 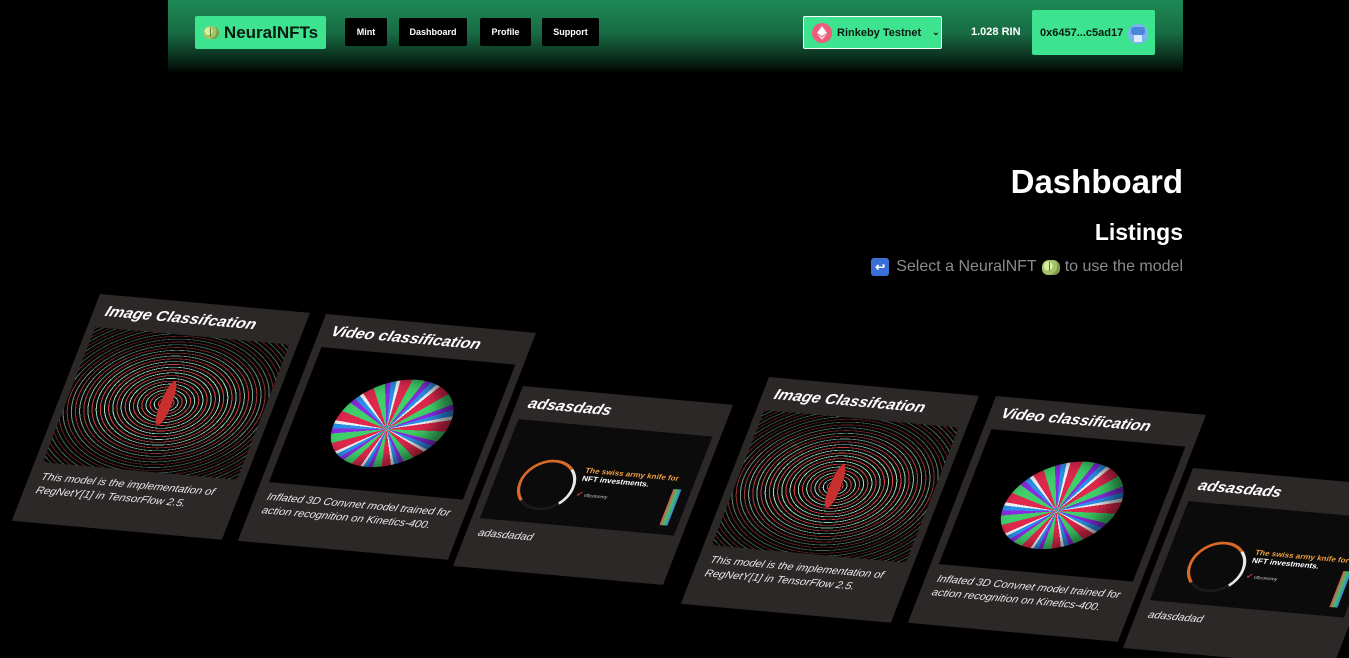 I want to click on ethereum-icon, so click(x=822, y=32).